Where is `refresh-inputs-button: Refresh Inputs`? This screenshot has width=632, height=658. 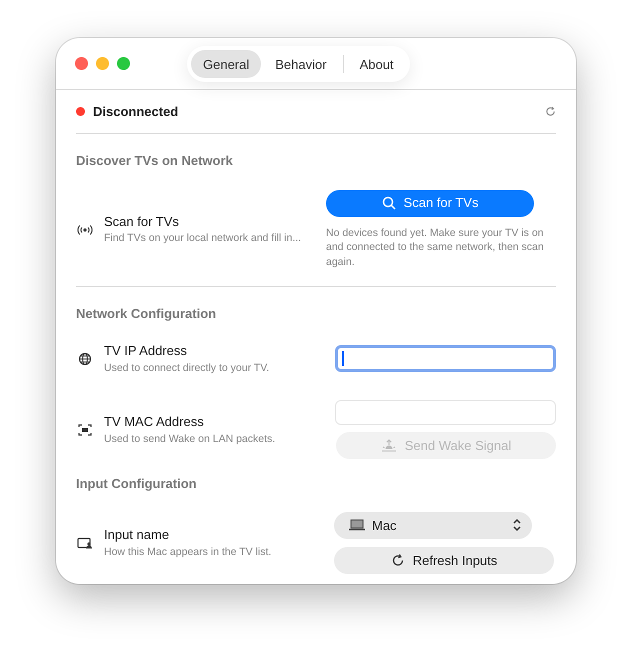 refresh-inputs-button: Refresh Inputs is located at coordinates (444, 560).